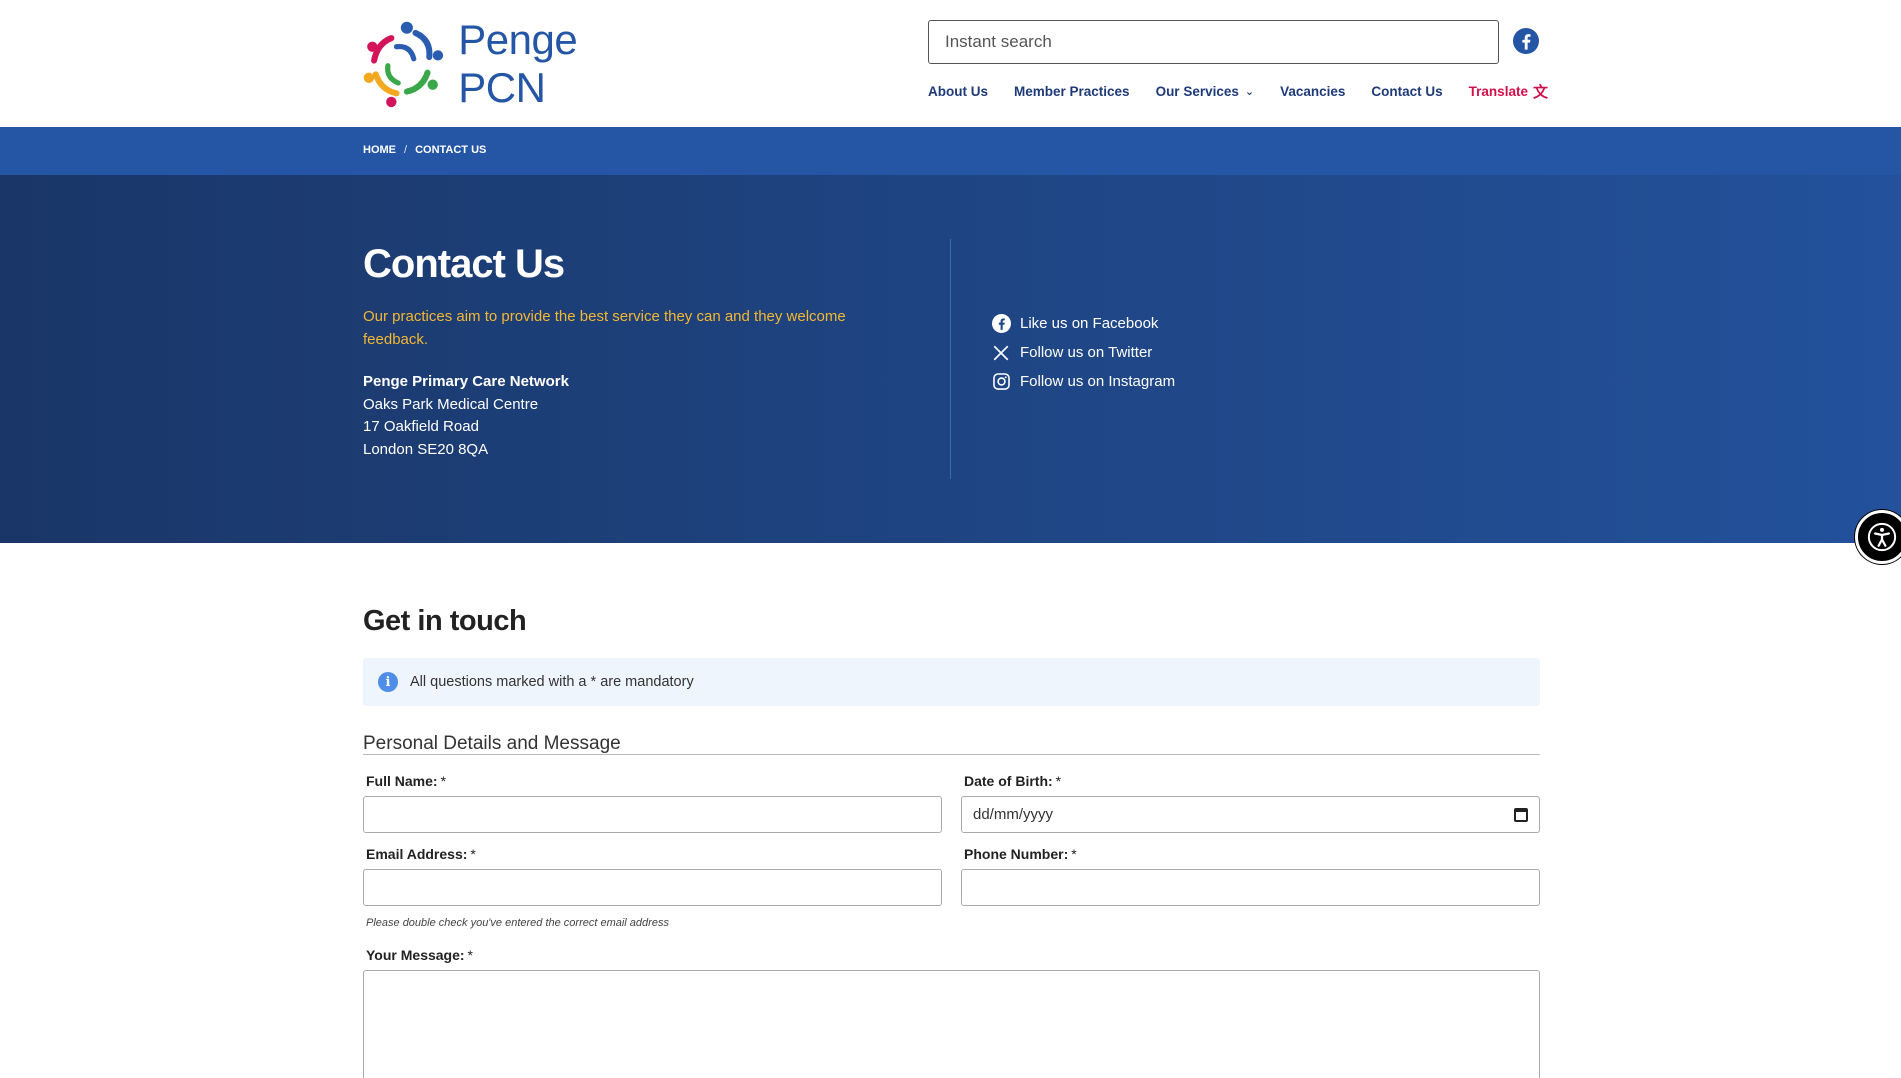 Image resolution: width=1901 pixels, height=1078 pixels. Describe the element at coordinates (518, 63) in the screenshot. I see `logo-text: Penge PCN` at that location.